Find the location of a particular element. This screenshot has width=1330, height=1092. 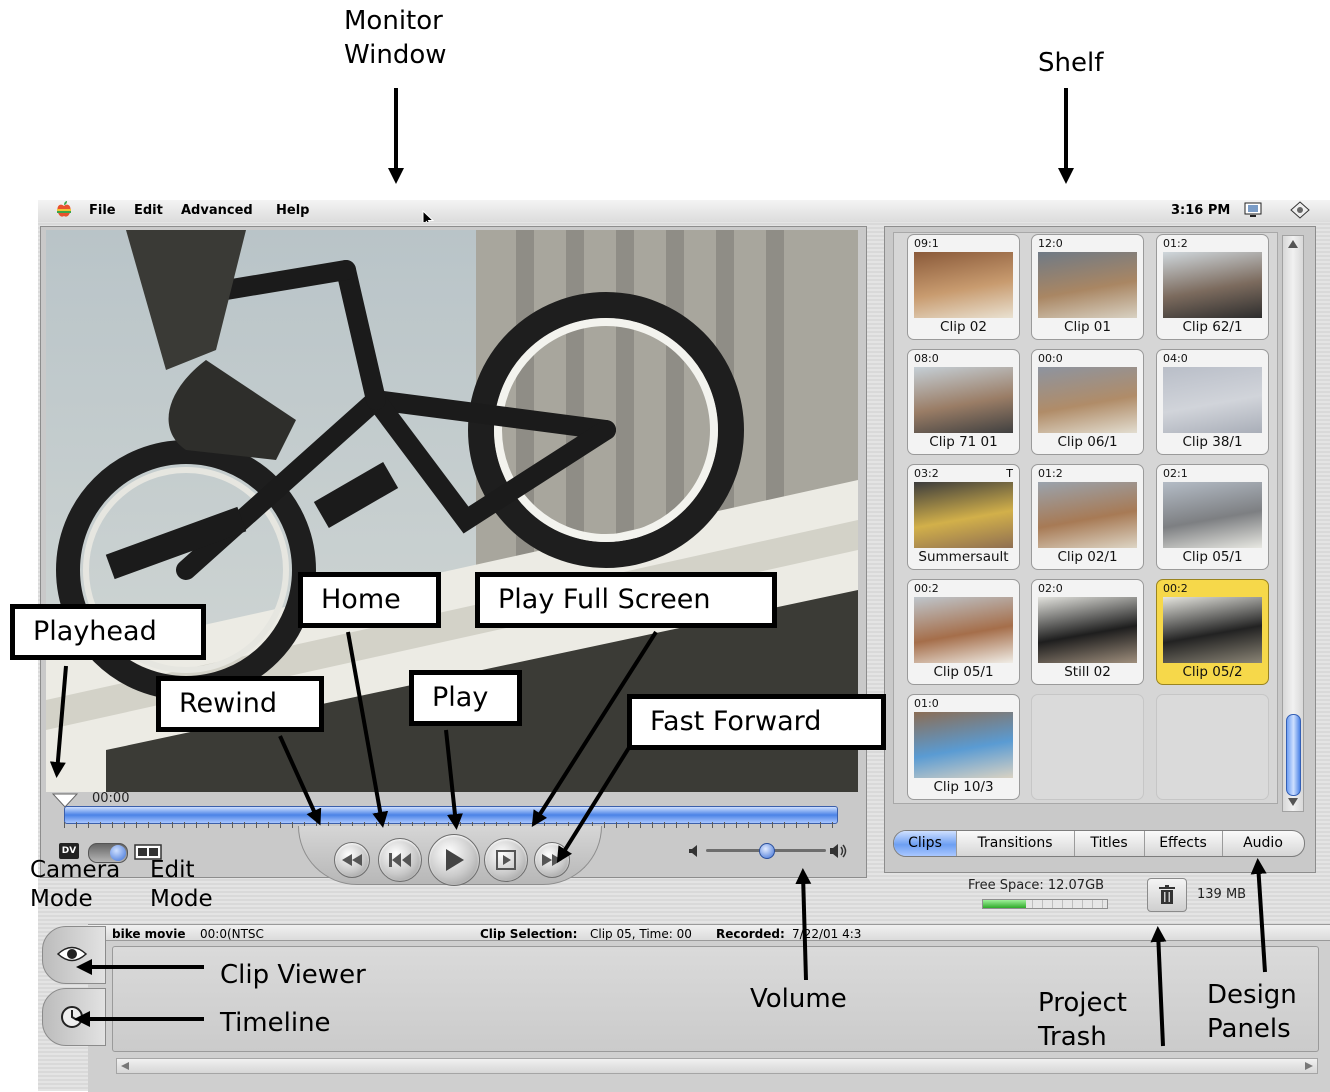

shelf-scrollbar is located at coordinates (1293, 523).